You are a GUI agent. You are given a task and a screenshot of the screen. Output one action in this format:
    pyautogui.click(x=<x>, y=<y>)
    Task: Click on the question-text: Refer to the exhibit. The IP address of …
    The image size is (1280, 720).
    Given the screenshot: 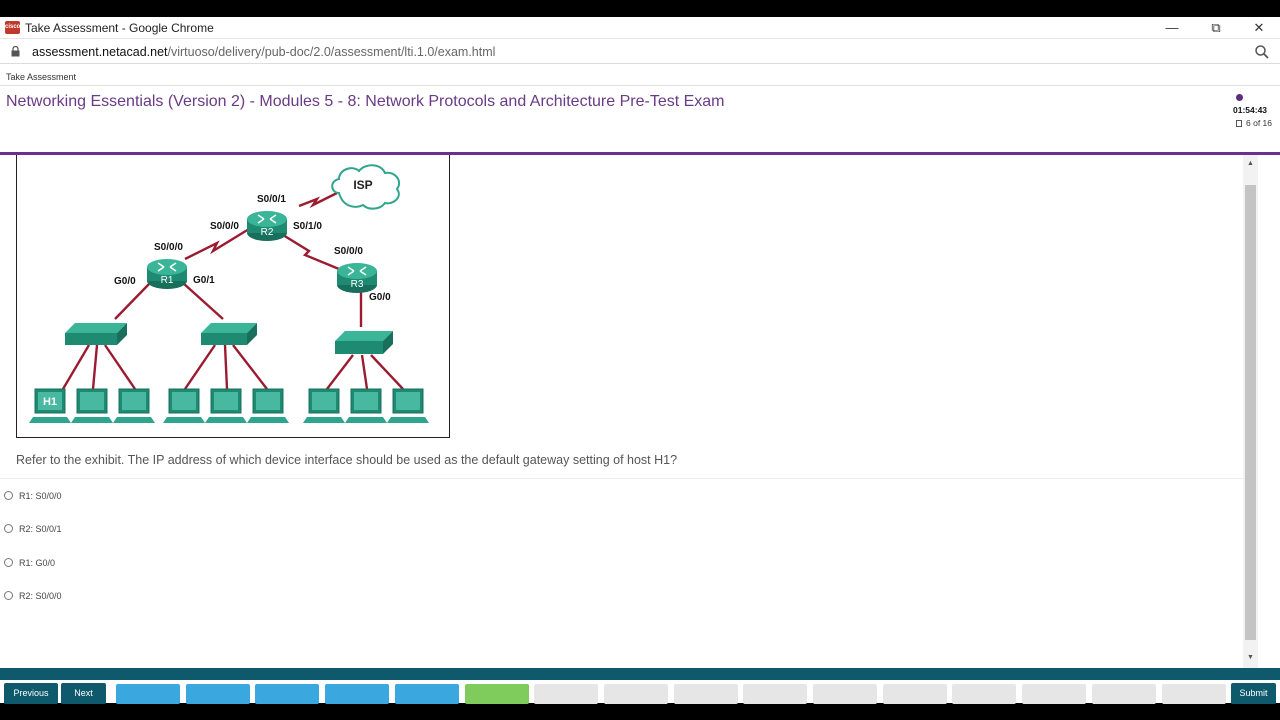 What is the action you would take?
    pyautogui.click(x=347, y=460)
    